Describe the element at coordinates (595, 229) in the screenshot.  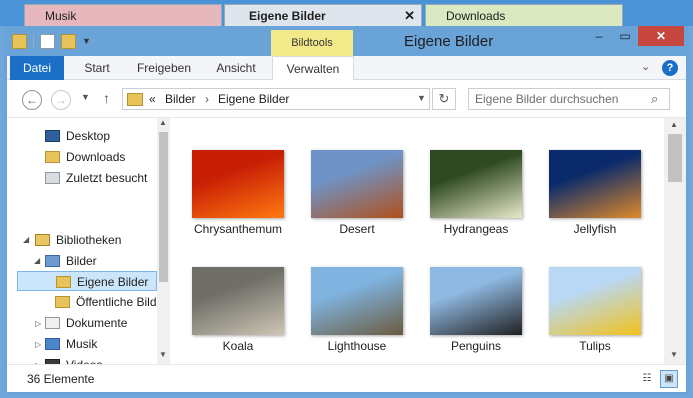
I see `file-name: Jellyfish` at that location.